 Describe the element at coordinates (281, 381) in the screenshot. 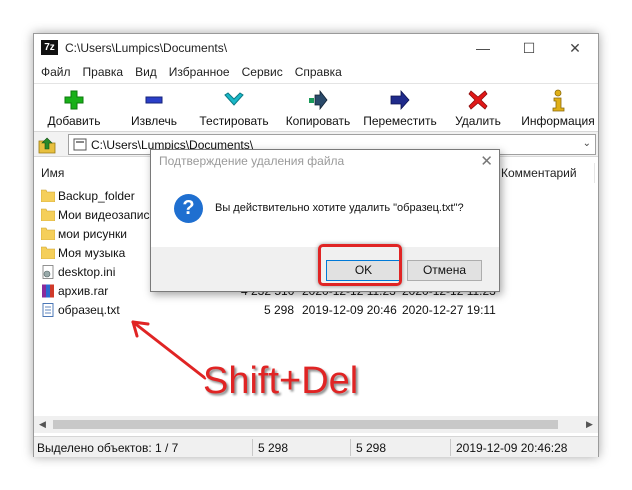

I see `shortcut-annotation: Shift+Del` at that location.